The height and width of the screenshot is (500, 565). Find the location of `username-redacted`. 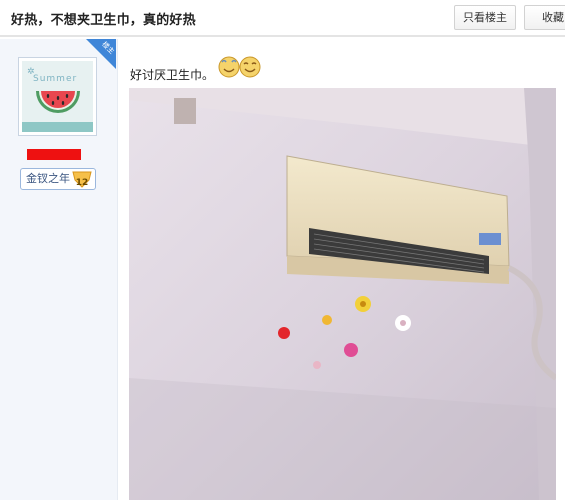

username-redacted is located at coordinates (54, 154).